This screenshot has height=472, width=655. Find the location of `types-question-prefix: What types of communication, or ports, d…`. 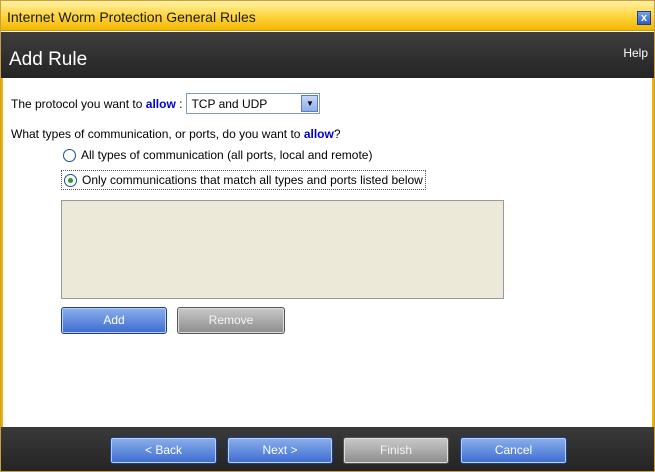

types-question-prefix: What types of communication, or ports, d… is located at coordinates (156, 134).